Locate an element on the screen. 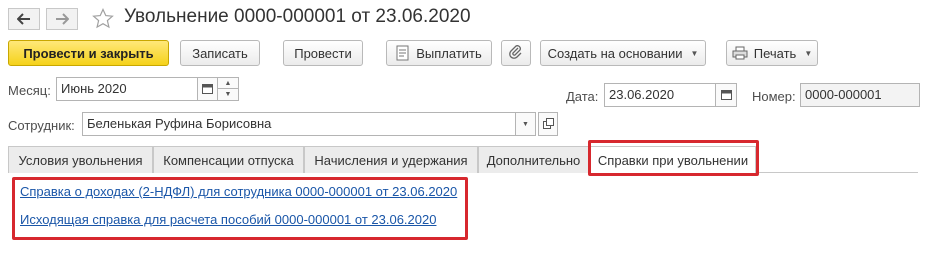 The width and height of the screenshot is (925, 256). tab-label: Условия увольнения is located at coordinates (80, 160).